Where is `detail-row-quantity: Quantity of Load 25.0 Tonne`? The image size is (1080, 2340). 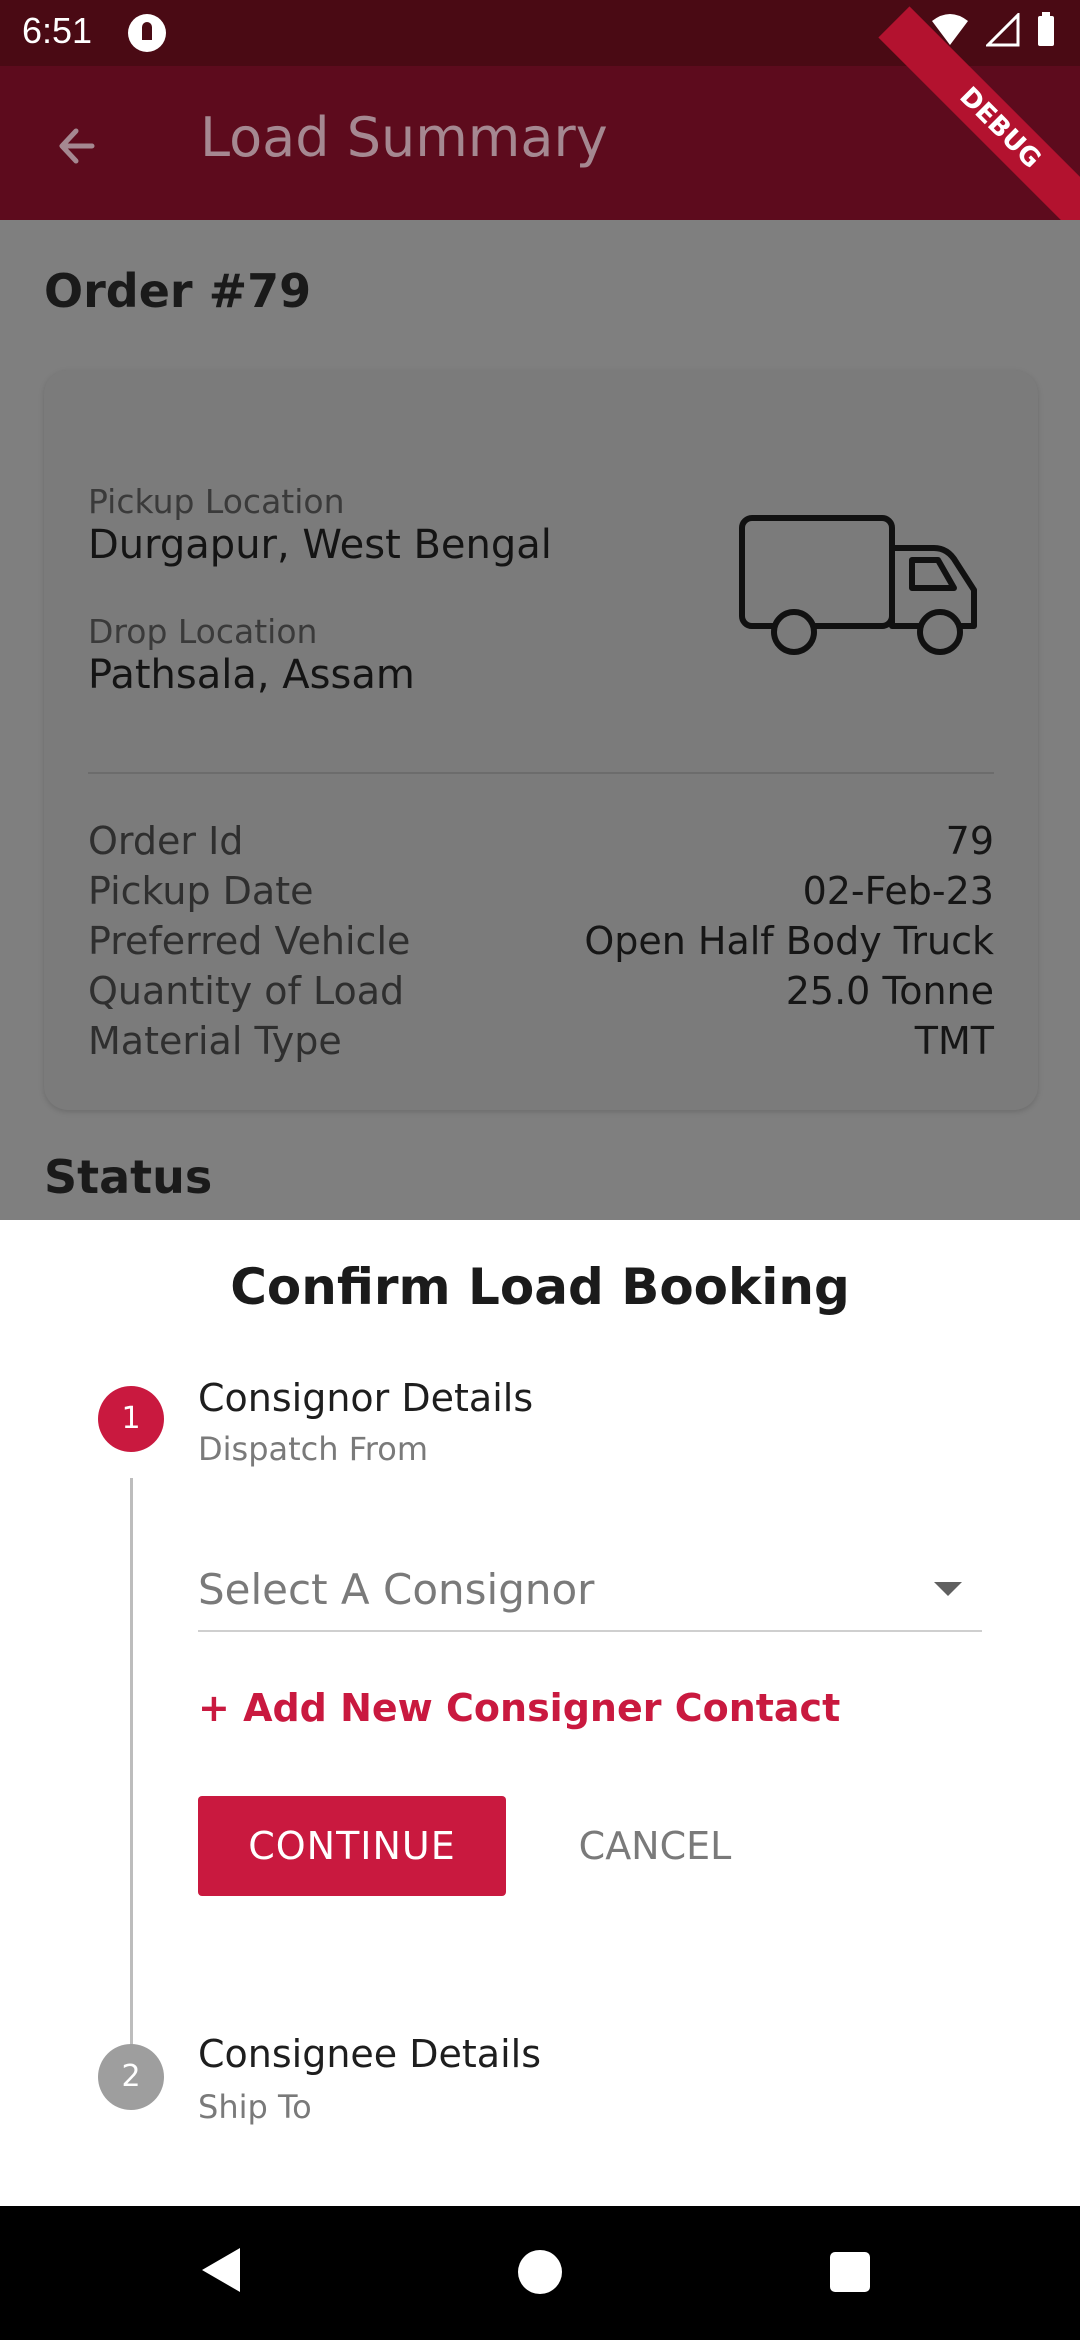
detail-row-quantity: Quantity of Load 25.0 Tonne is located at coordinates (541, 991).